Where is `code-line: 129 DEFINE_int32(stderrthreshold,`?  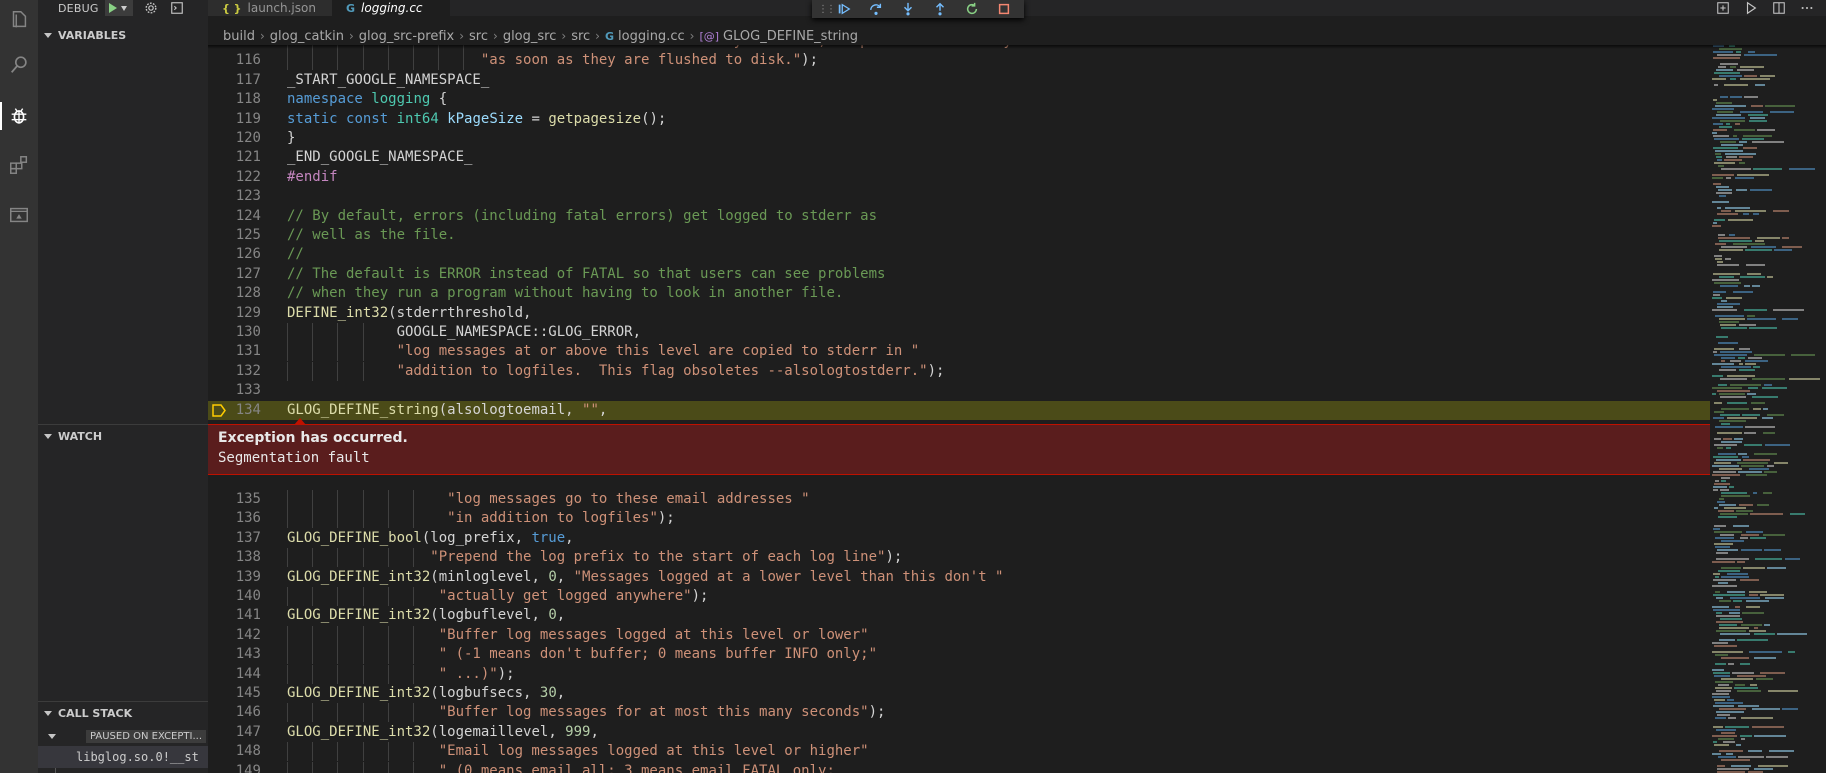
code-line: 129 DEFINE_int32(stderrthreshold, is located at coordinates (959, 313).